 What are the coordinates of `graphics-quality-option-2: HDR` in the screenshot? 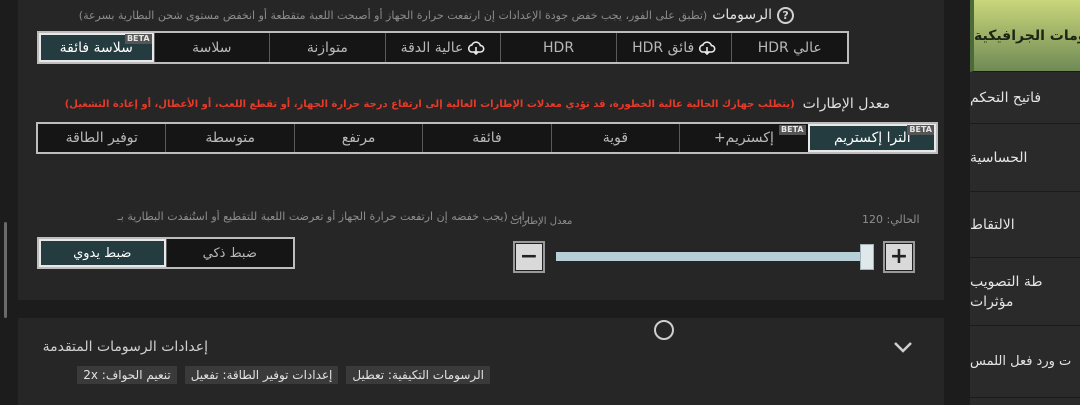 It's located at (558, 47).